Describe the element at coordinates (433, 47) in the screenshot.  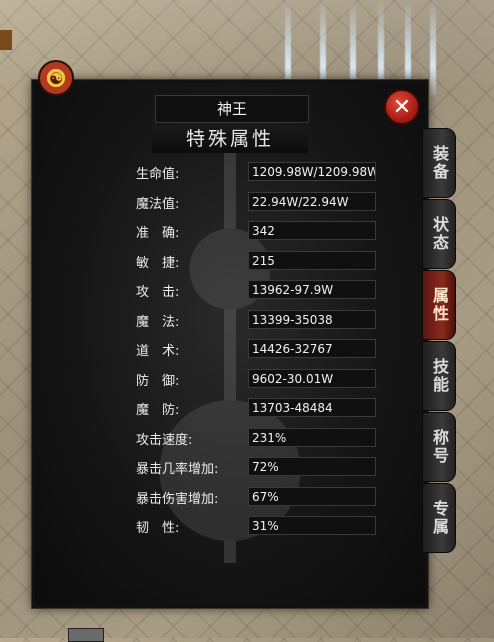
I see `light-beam` at that location.